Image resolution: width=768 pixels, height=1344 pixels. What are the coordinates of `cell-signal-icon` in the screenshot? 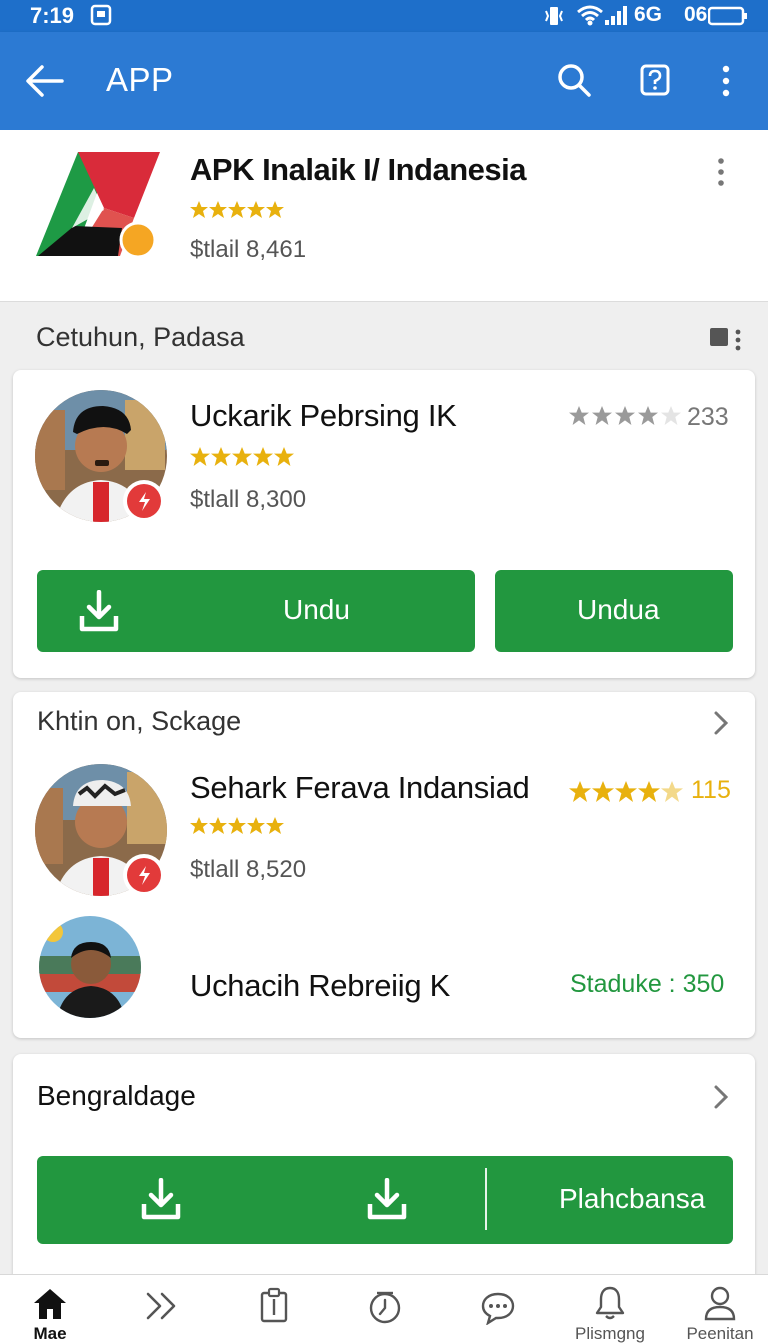 It's located at (617, 15).